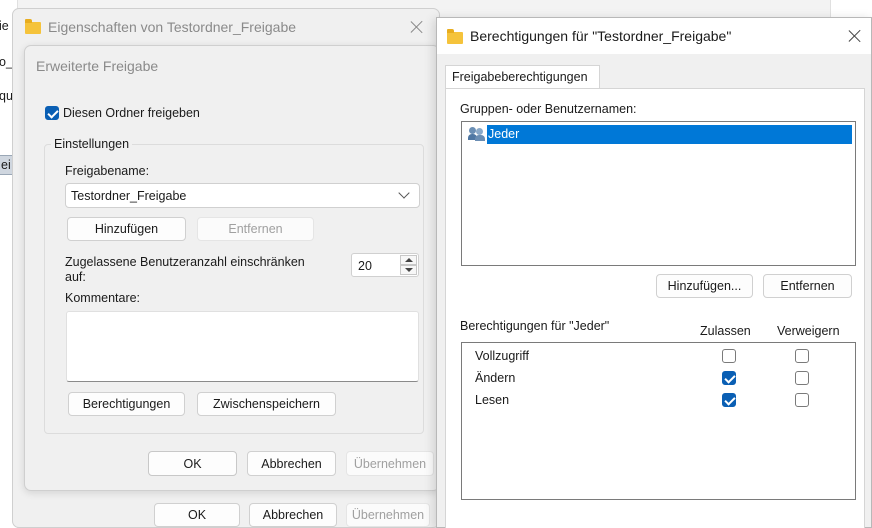 Image resolution: width=872 pixels, height=528 pixels. I want to click on chevron-down-small-icon, so click(409, 270).